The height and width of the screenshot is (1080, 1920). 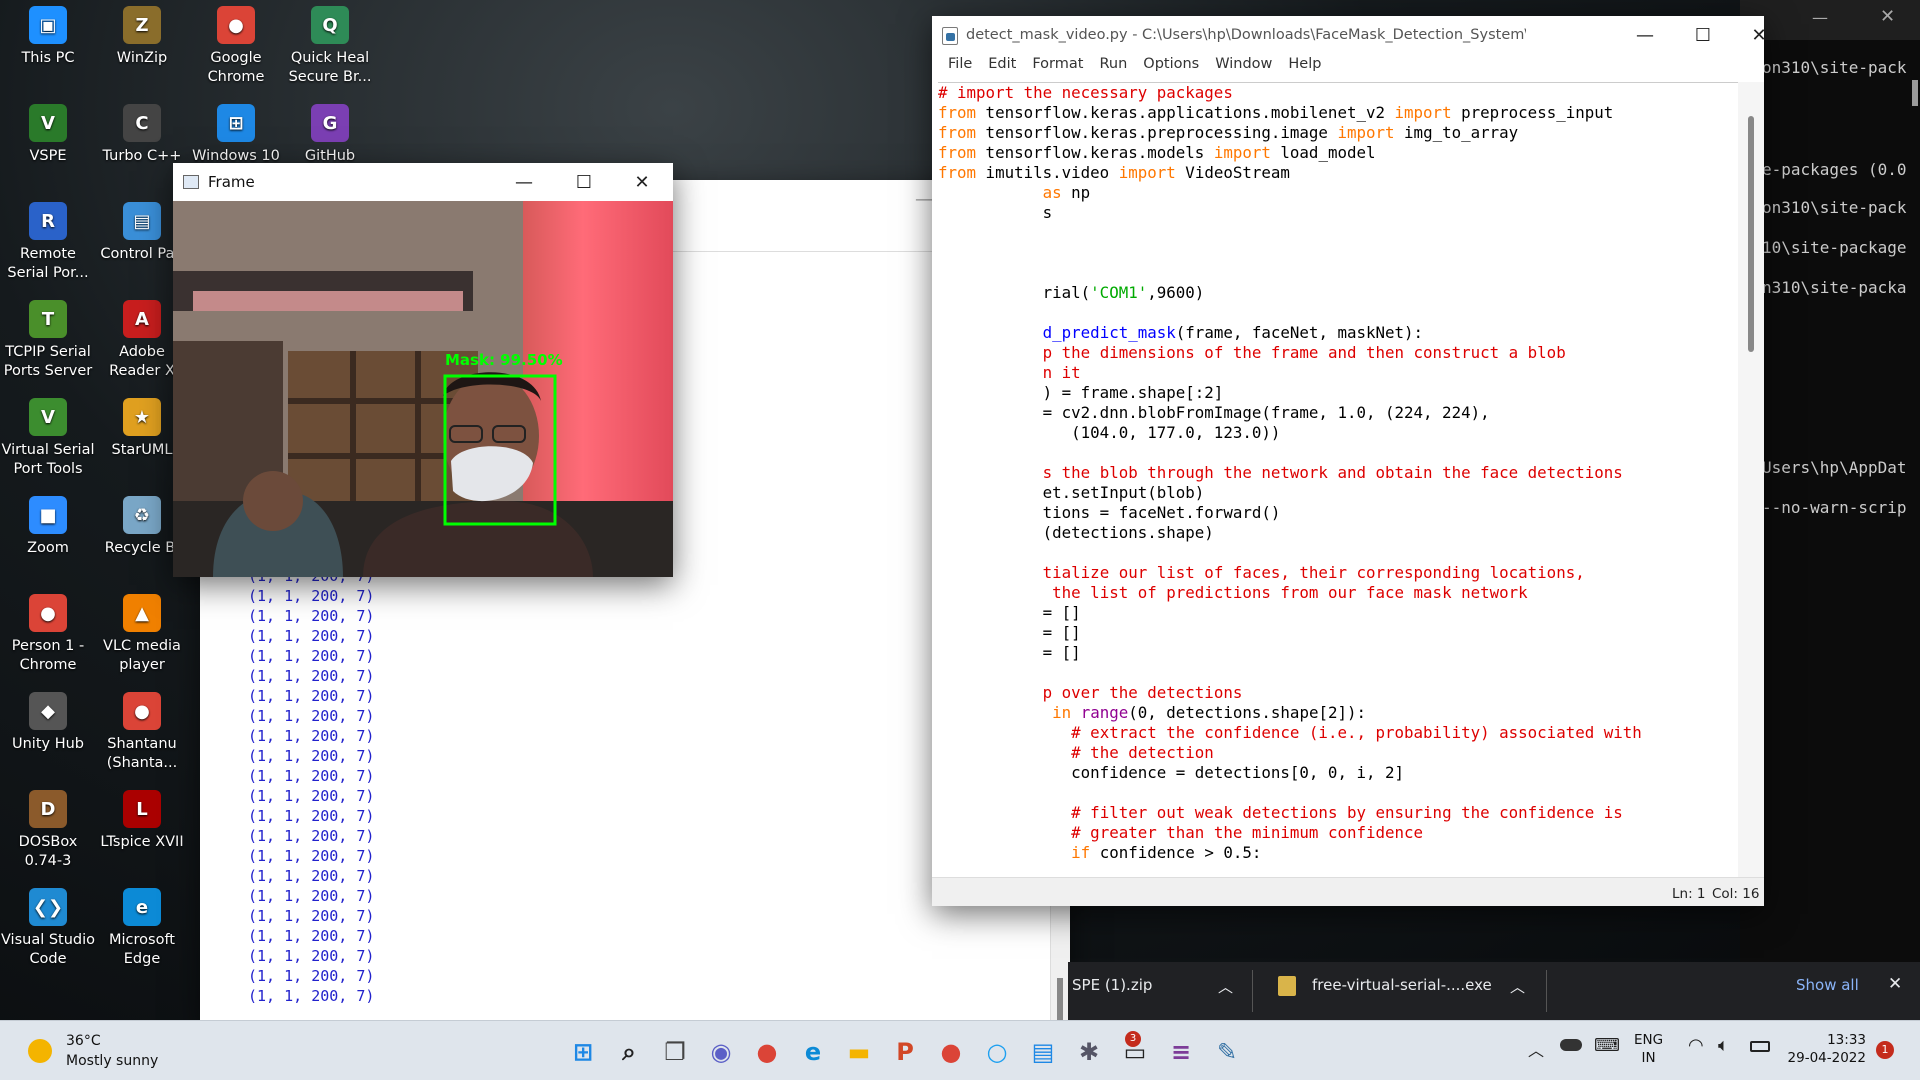 I want to click on keyboard-icon: ⌨, so click(x=1607, y=1045).